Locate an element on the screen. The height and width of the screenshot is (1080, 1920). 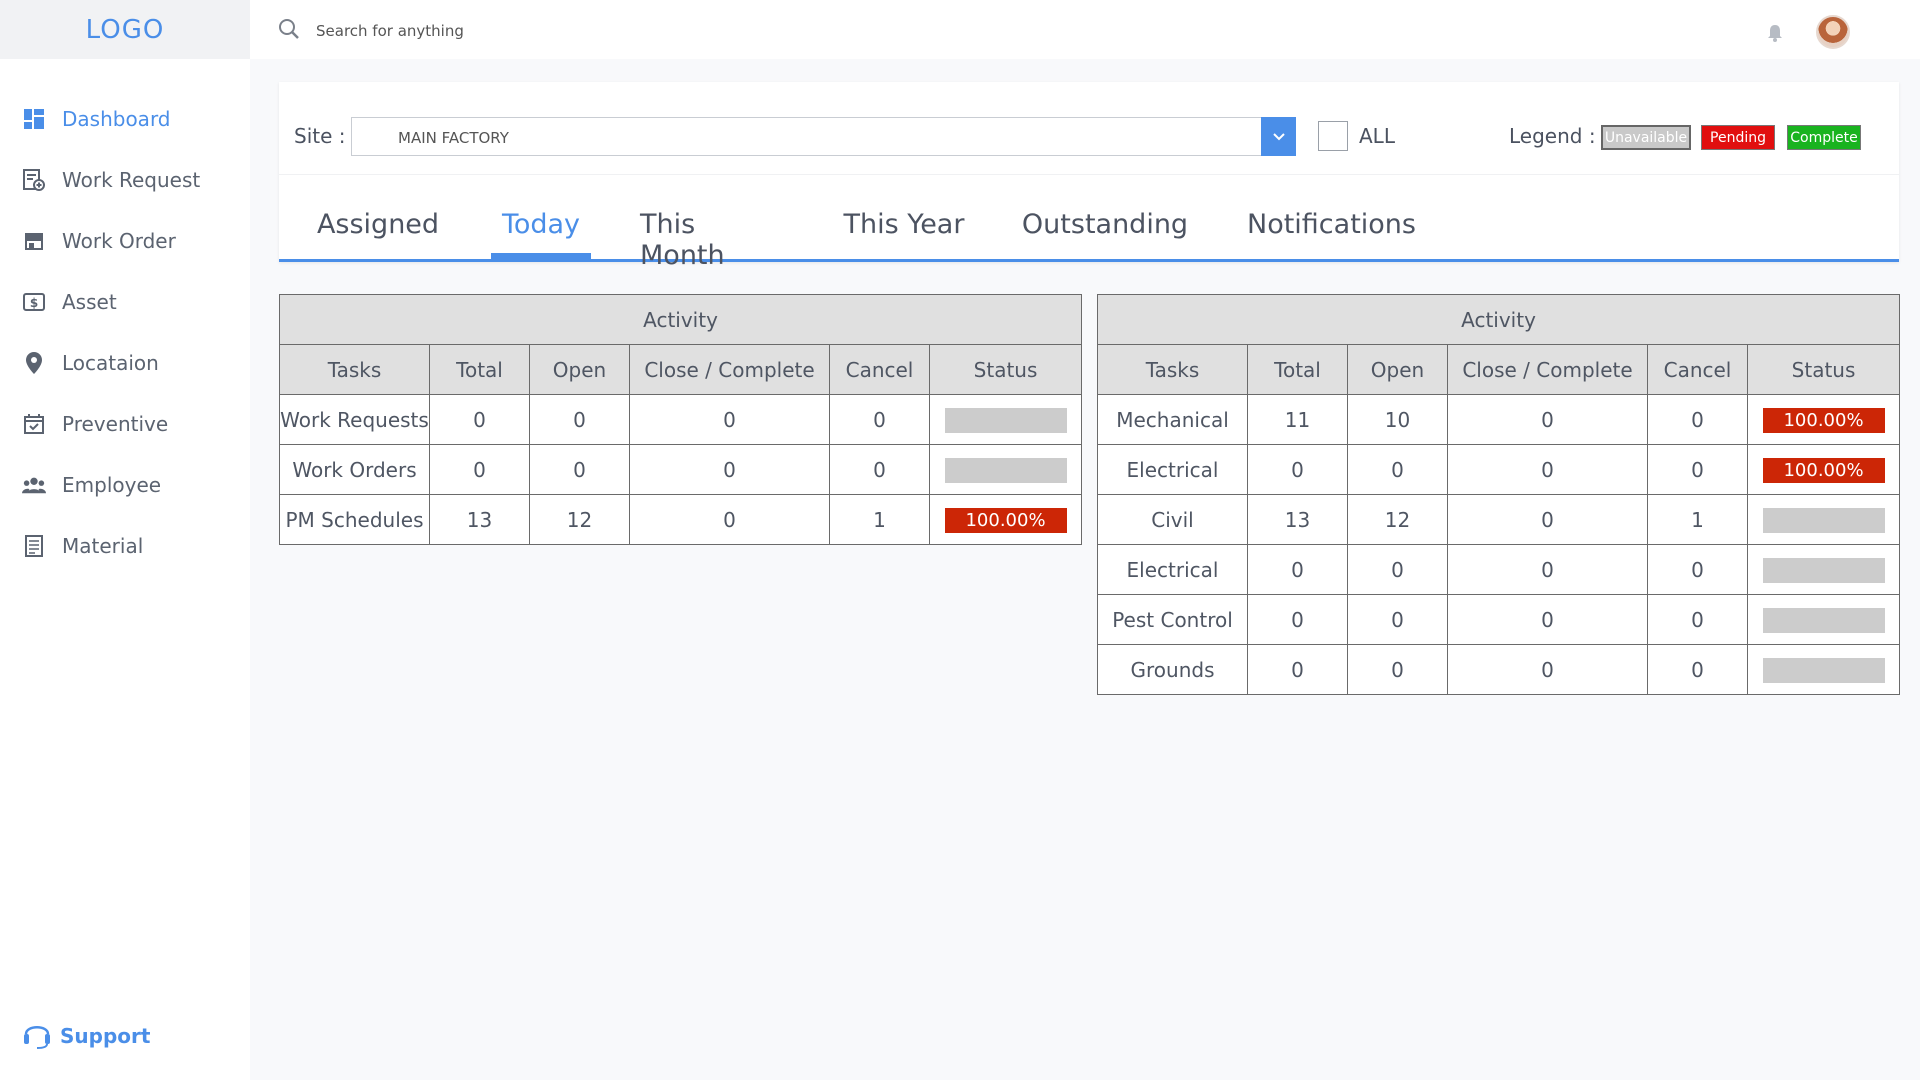
task-cell: Mechanical is located at coordinates (1172, 419).